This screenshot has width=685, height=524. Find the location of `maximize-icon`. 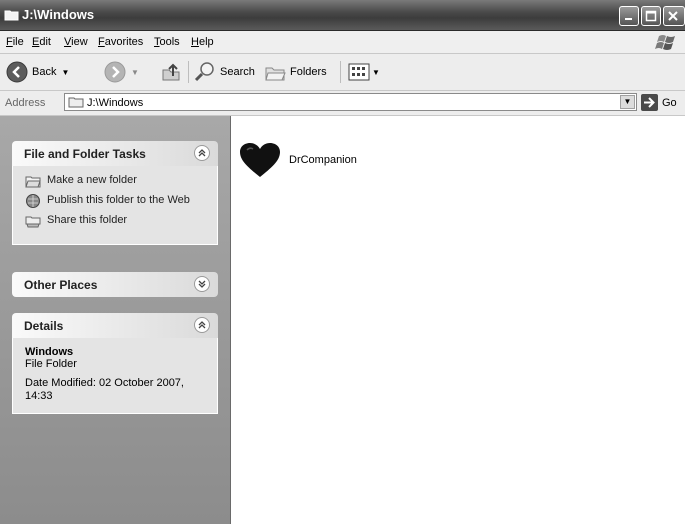

maximize-icon is located at coordinates (651, 16).